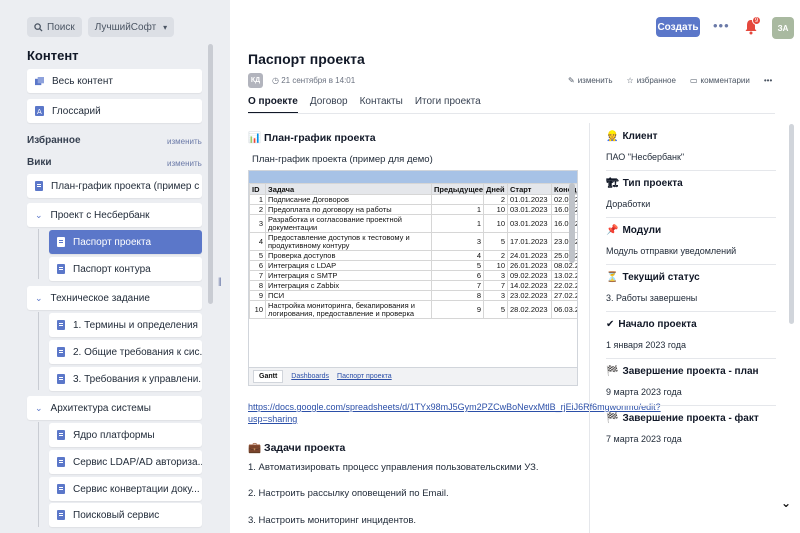 The height and width of the screenshot is (533, 800). Describe the element at coordinates (495, 199) in the screenshot. I see `table-cell: 2` at that location.